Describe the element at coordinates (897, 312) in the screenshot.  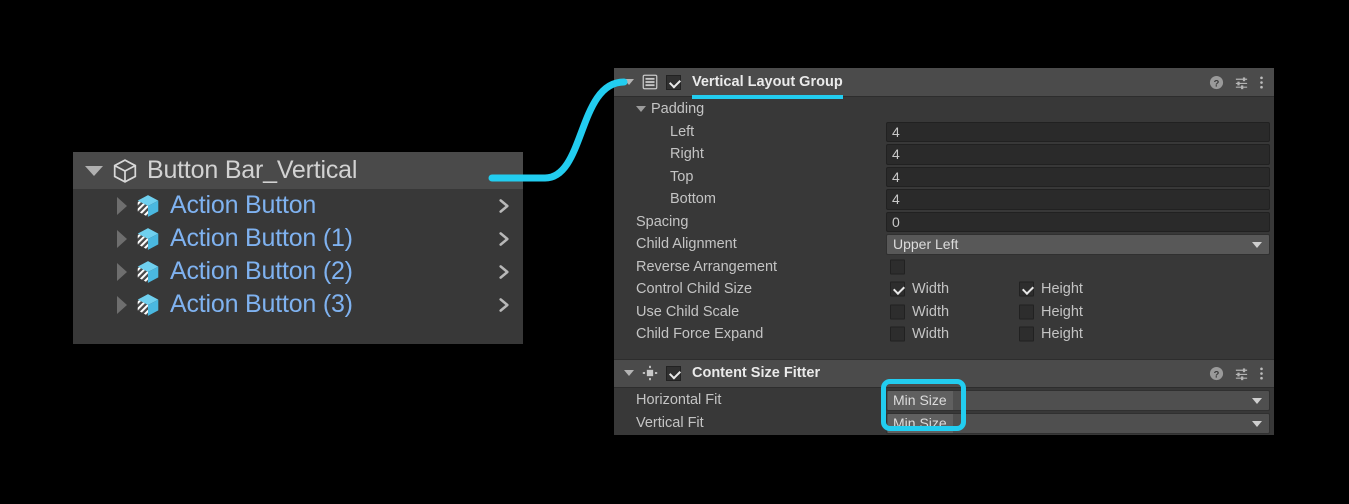
I see `use-child-scale-width-checkbox` at that location.